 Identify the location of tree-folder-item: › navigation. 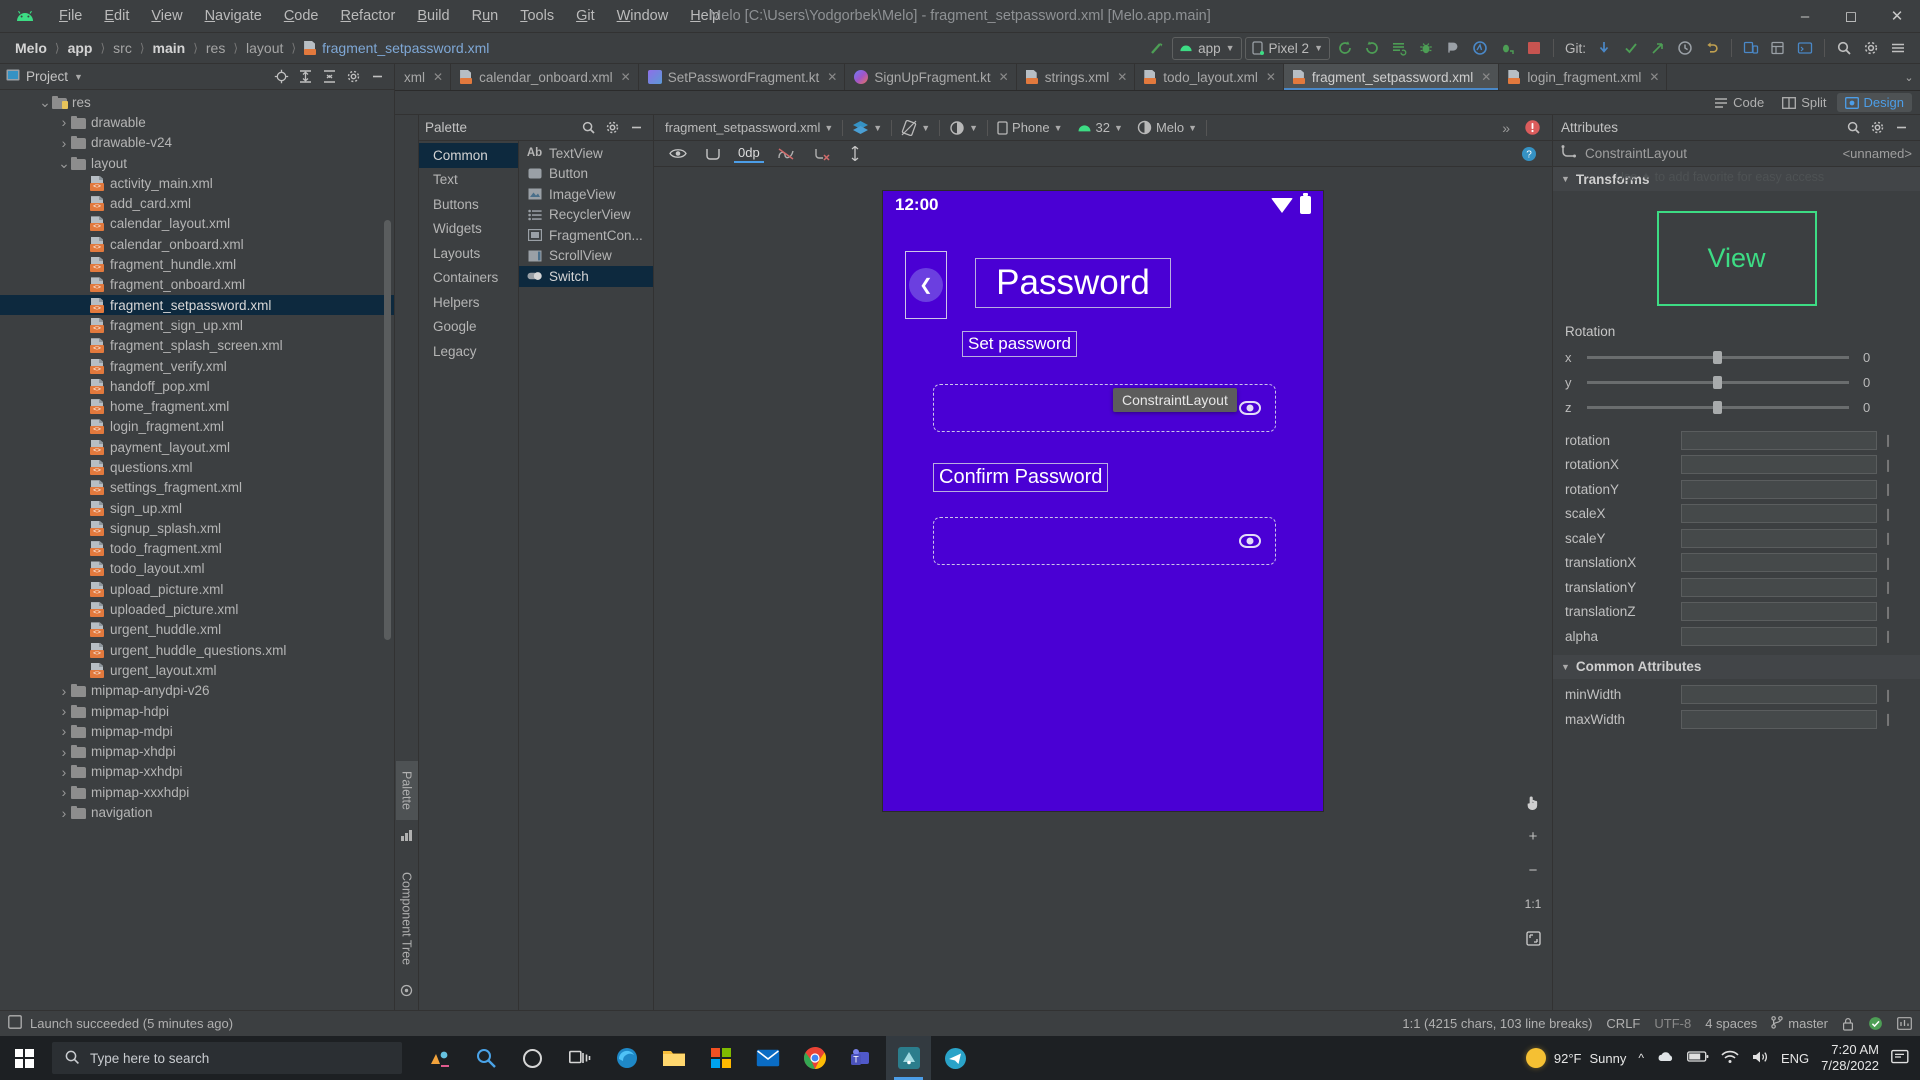
(197, 812).